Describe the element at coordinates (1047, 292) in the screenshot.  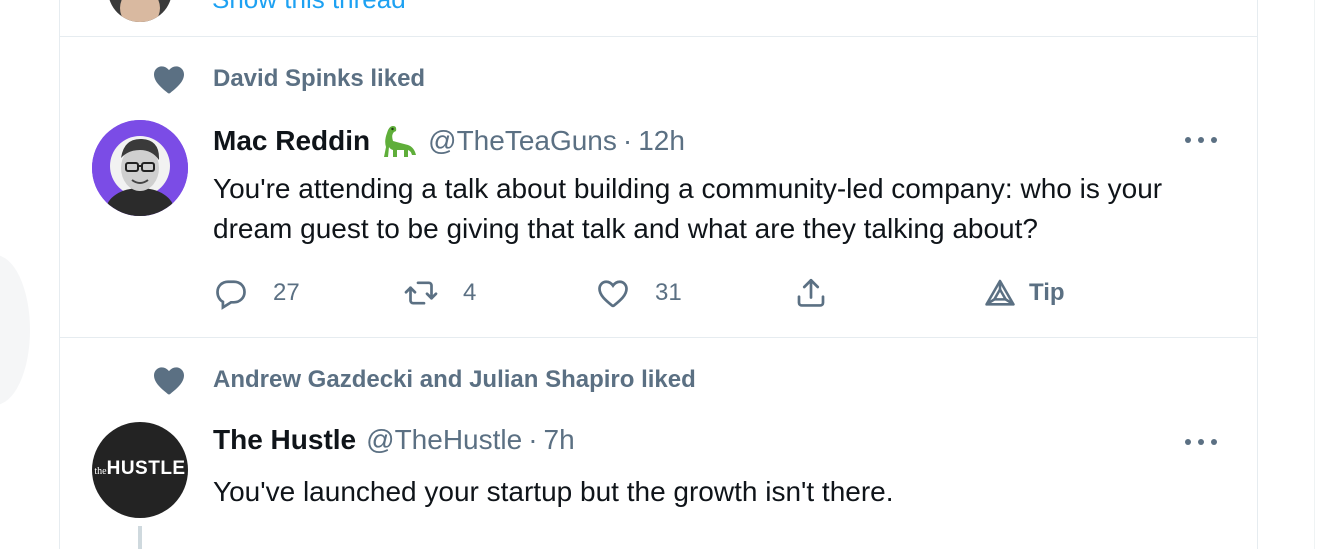
I see `tip-label: Tip` at that location.